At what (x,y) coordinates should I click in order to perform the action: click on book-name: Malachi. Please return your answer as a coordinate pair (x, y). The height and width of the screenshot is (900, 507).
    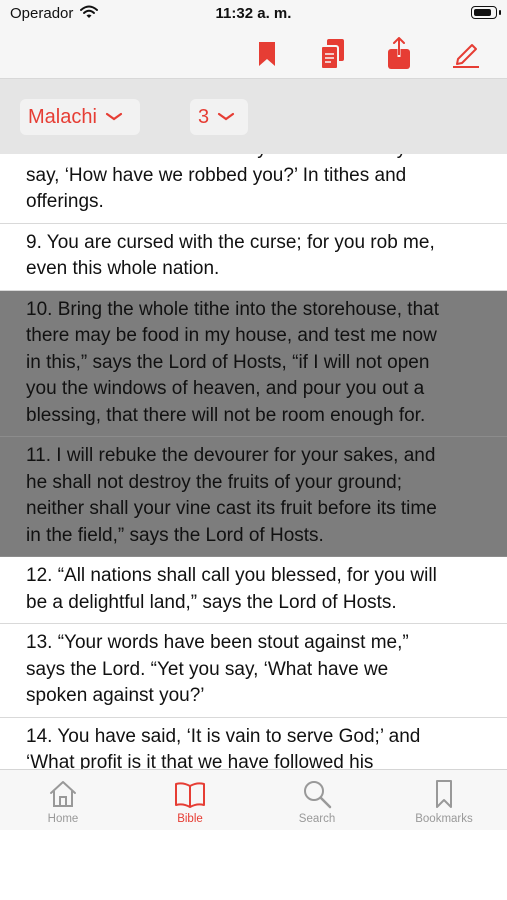
    Looking at the image, I should click on (62, 116).